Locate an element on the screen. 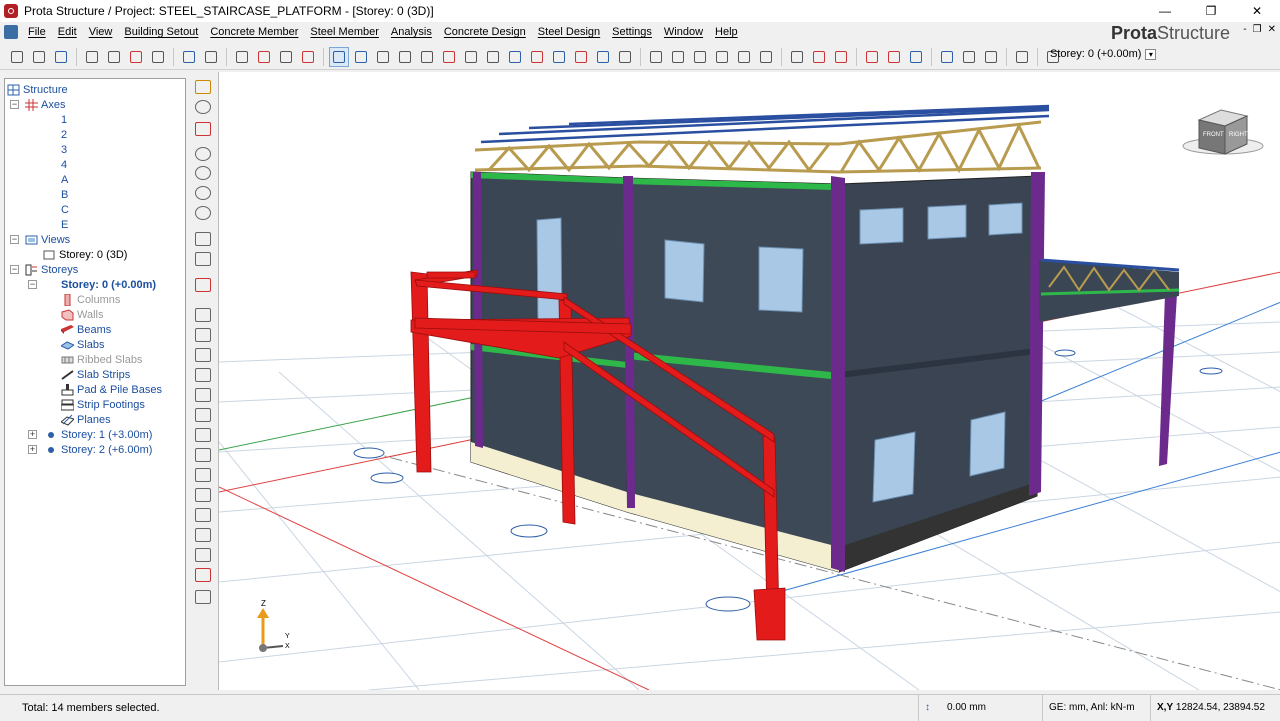 The height and width of the screenshot is (721, 1280). tree-member-beams: Beams is located at coordinates (86, 329).